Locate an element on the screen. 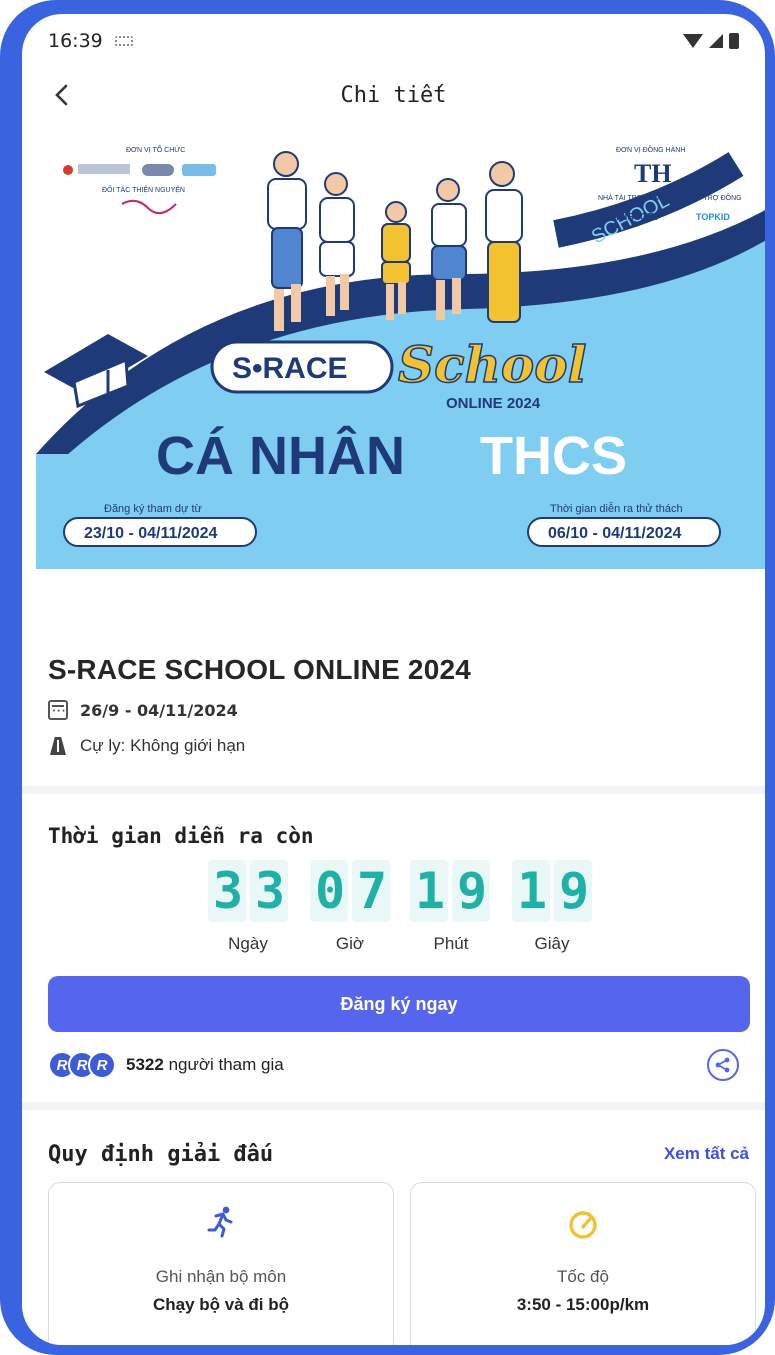 This screenshot has height=1355, width=775. share-button is located at coordinates (723, 1065).